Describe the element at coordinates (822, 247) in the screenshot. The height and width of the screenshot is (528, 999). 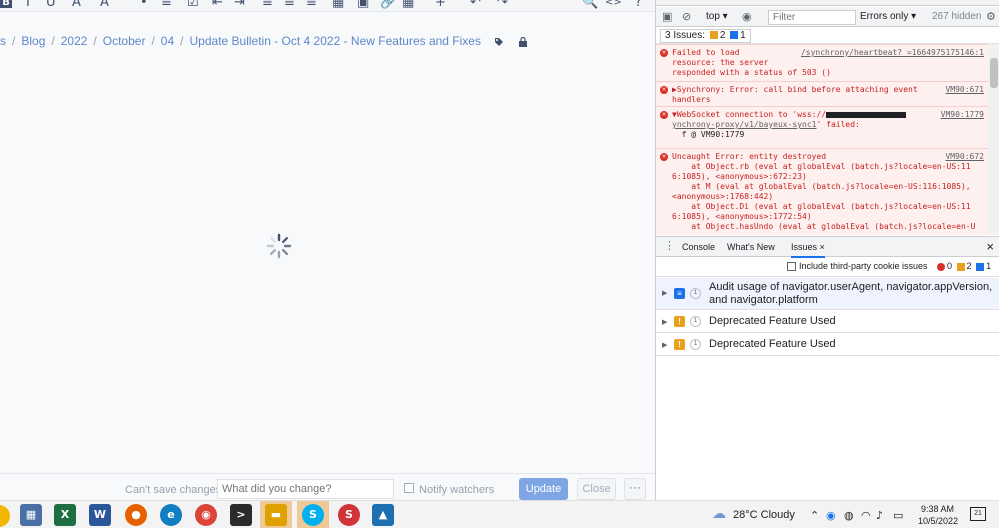
I see `close-tab-icon: ×` at that location.